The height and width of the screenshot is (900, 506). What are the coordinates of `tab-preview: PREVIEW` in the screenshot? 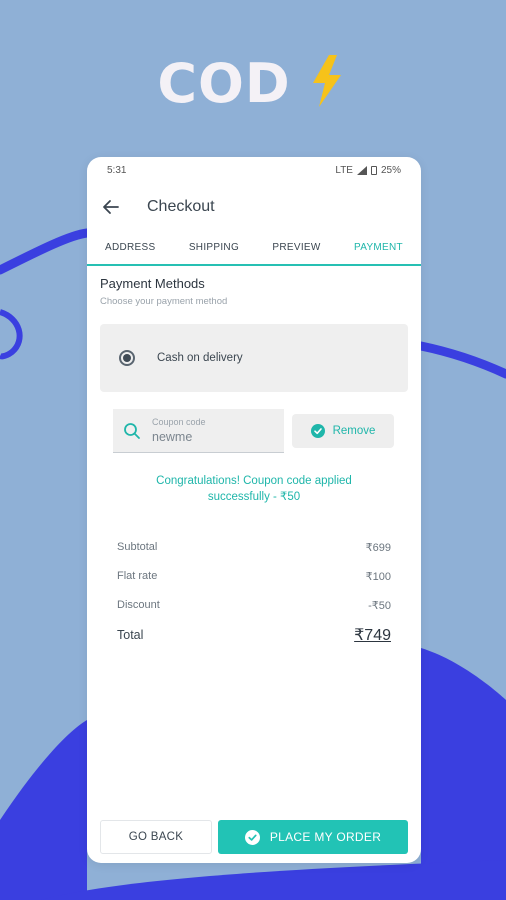 It's located at (296, 247).